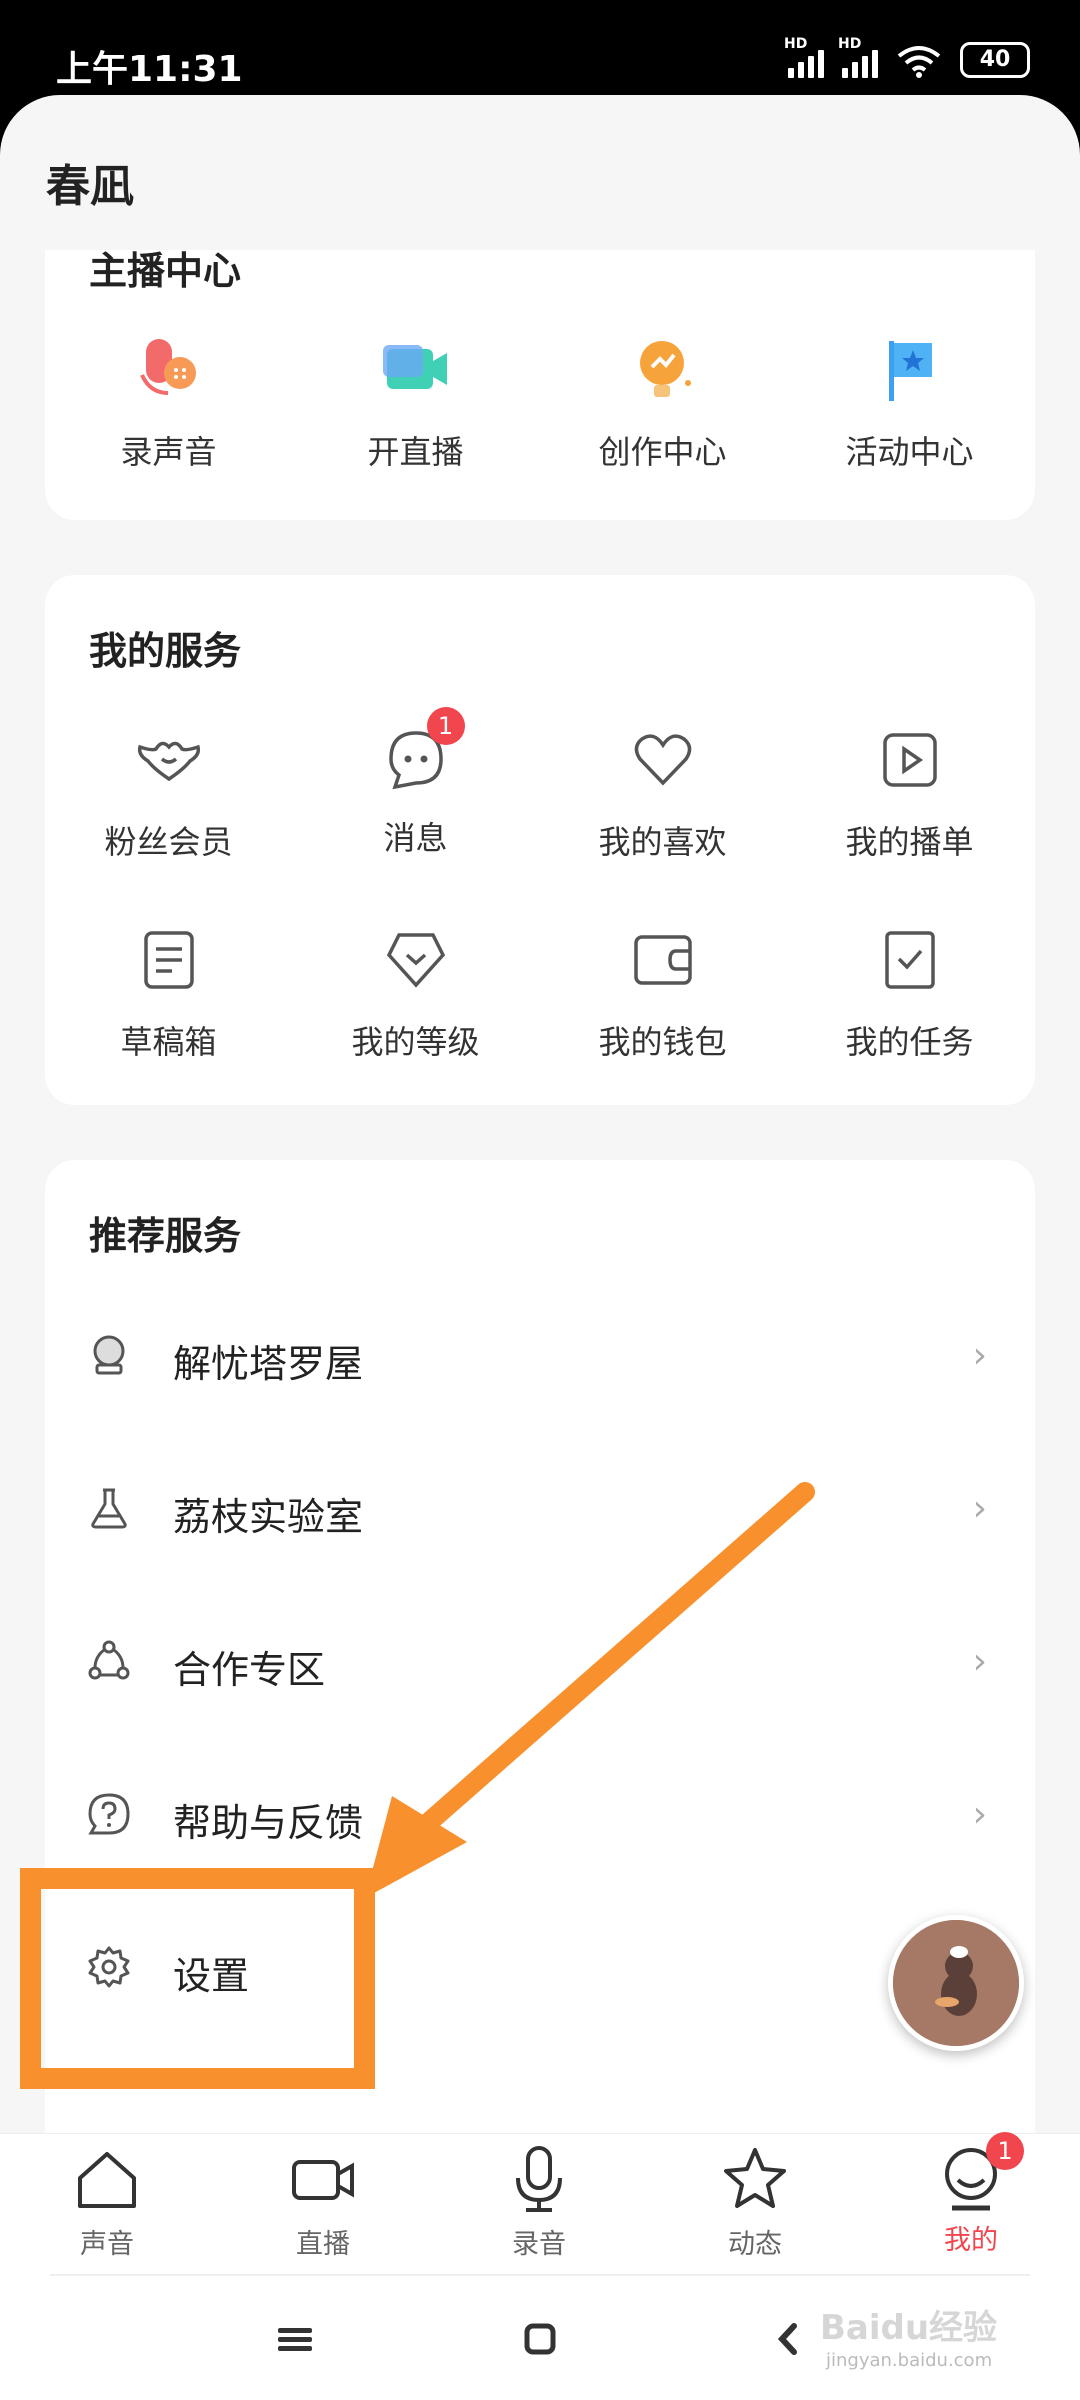 This screenshot has height=2400, width=1080. Describe the element at coordinates (755, 2178) in the screenshot. I see `star-icon` at that location.